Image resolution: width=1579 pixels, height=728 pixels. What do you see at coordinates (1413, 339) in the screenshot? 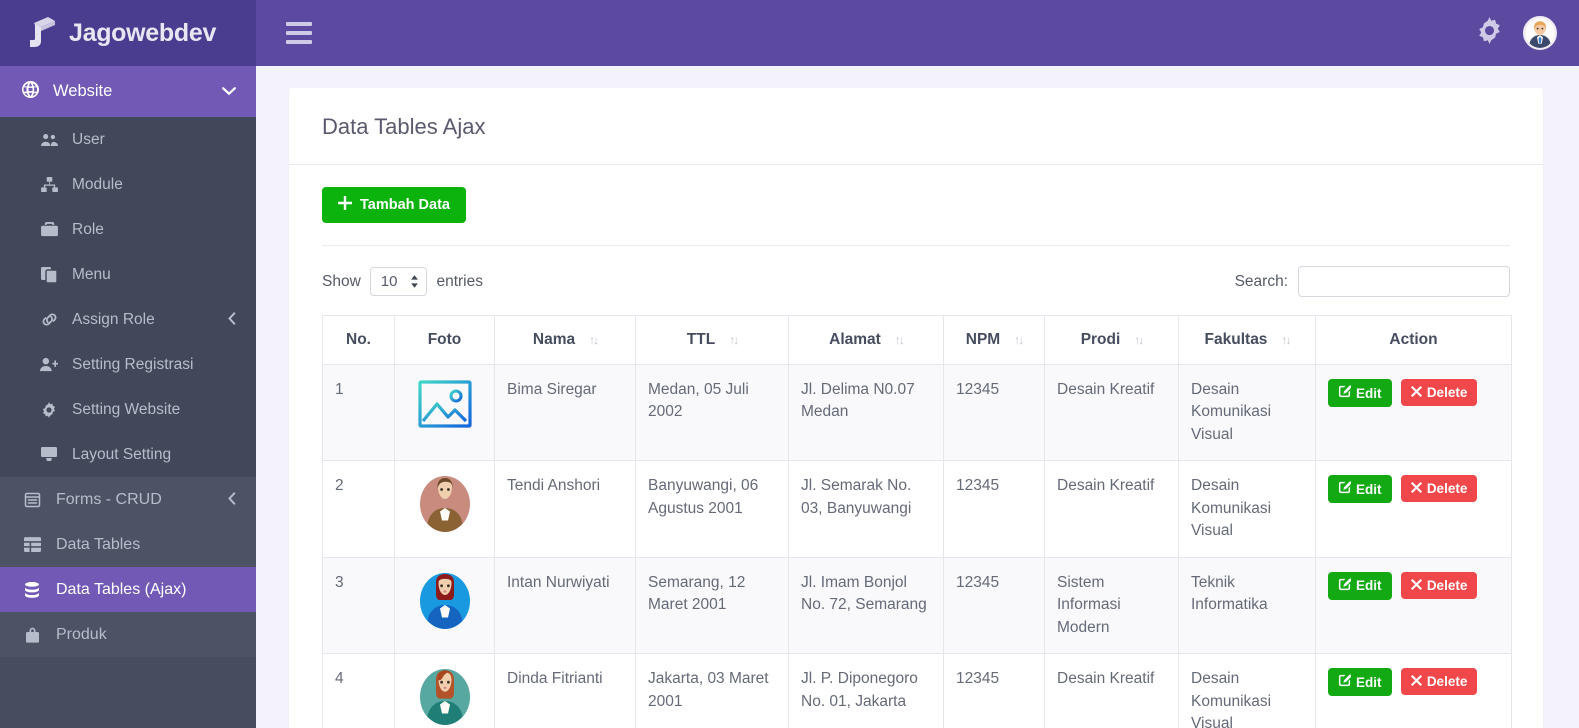
I see `column-label: Action` at bounding box center [1413, 339].